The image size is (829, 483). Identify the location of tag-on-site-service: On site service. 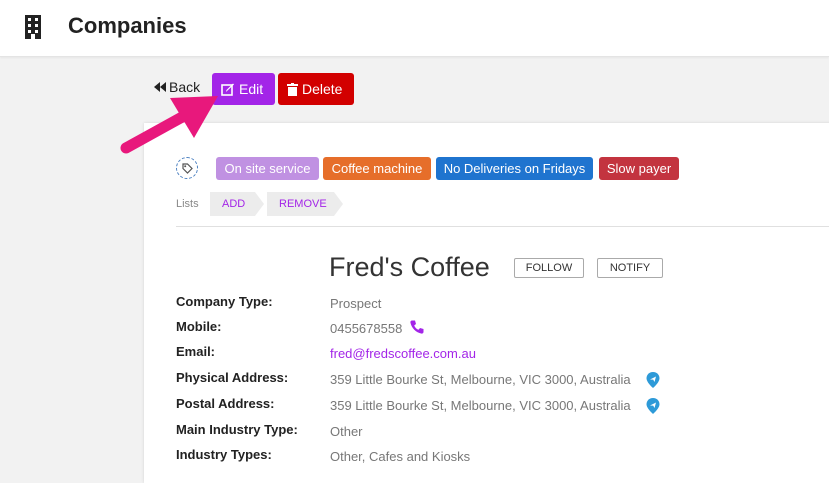
(267, 168).